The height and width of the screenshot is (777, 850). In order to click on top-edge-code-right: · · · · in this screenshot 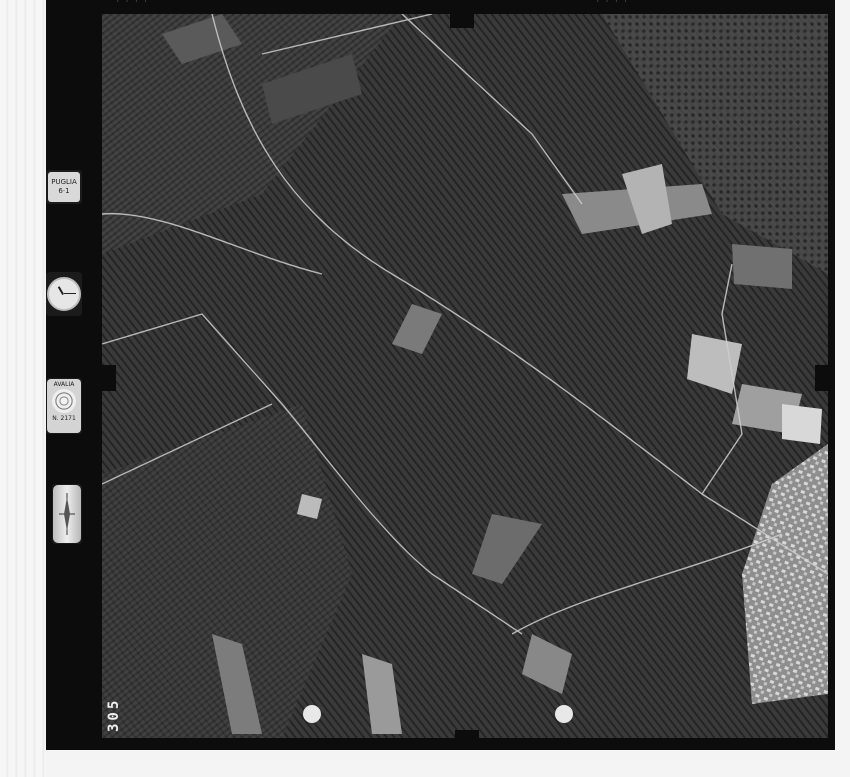, I will do `click(612, 2)`.